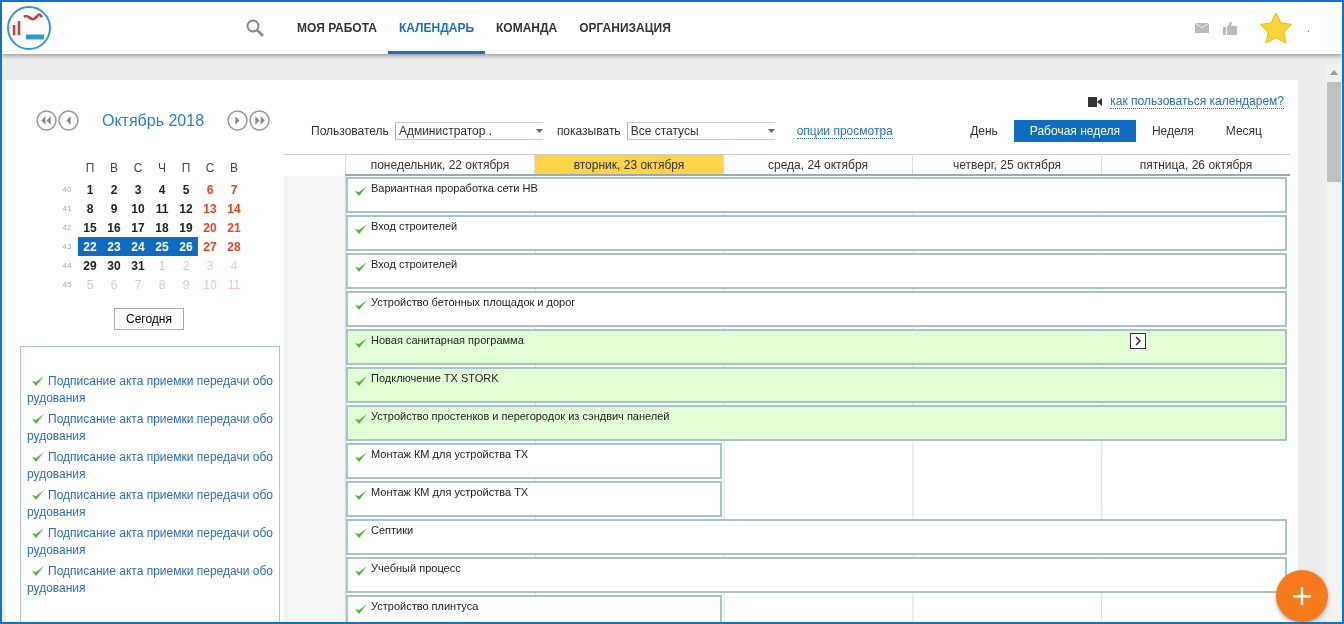  I want to click on scrollbar, so click(1334, 343).